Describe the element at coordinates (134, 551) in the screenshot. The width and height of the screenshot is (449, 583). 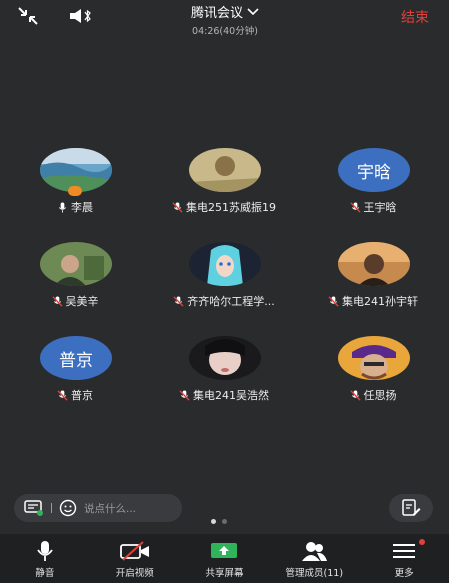
I see `video-off-icon` at that location.